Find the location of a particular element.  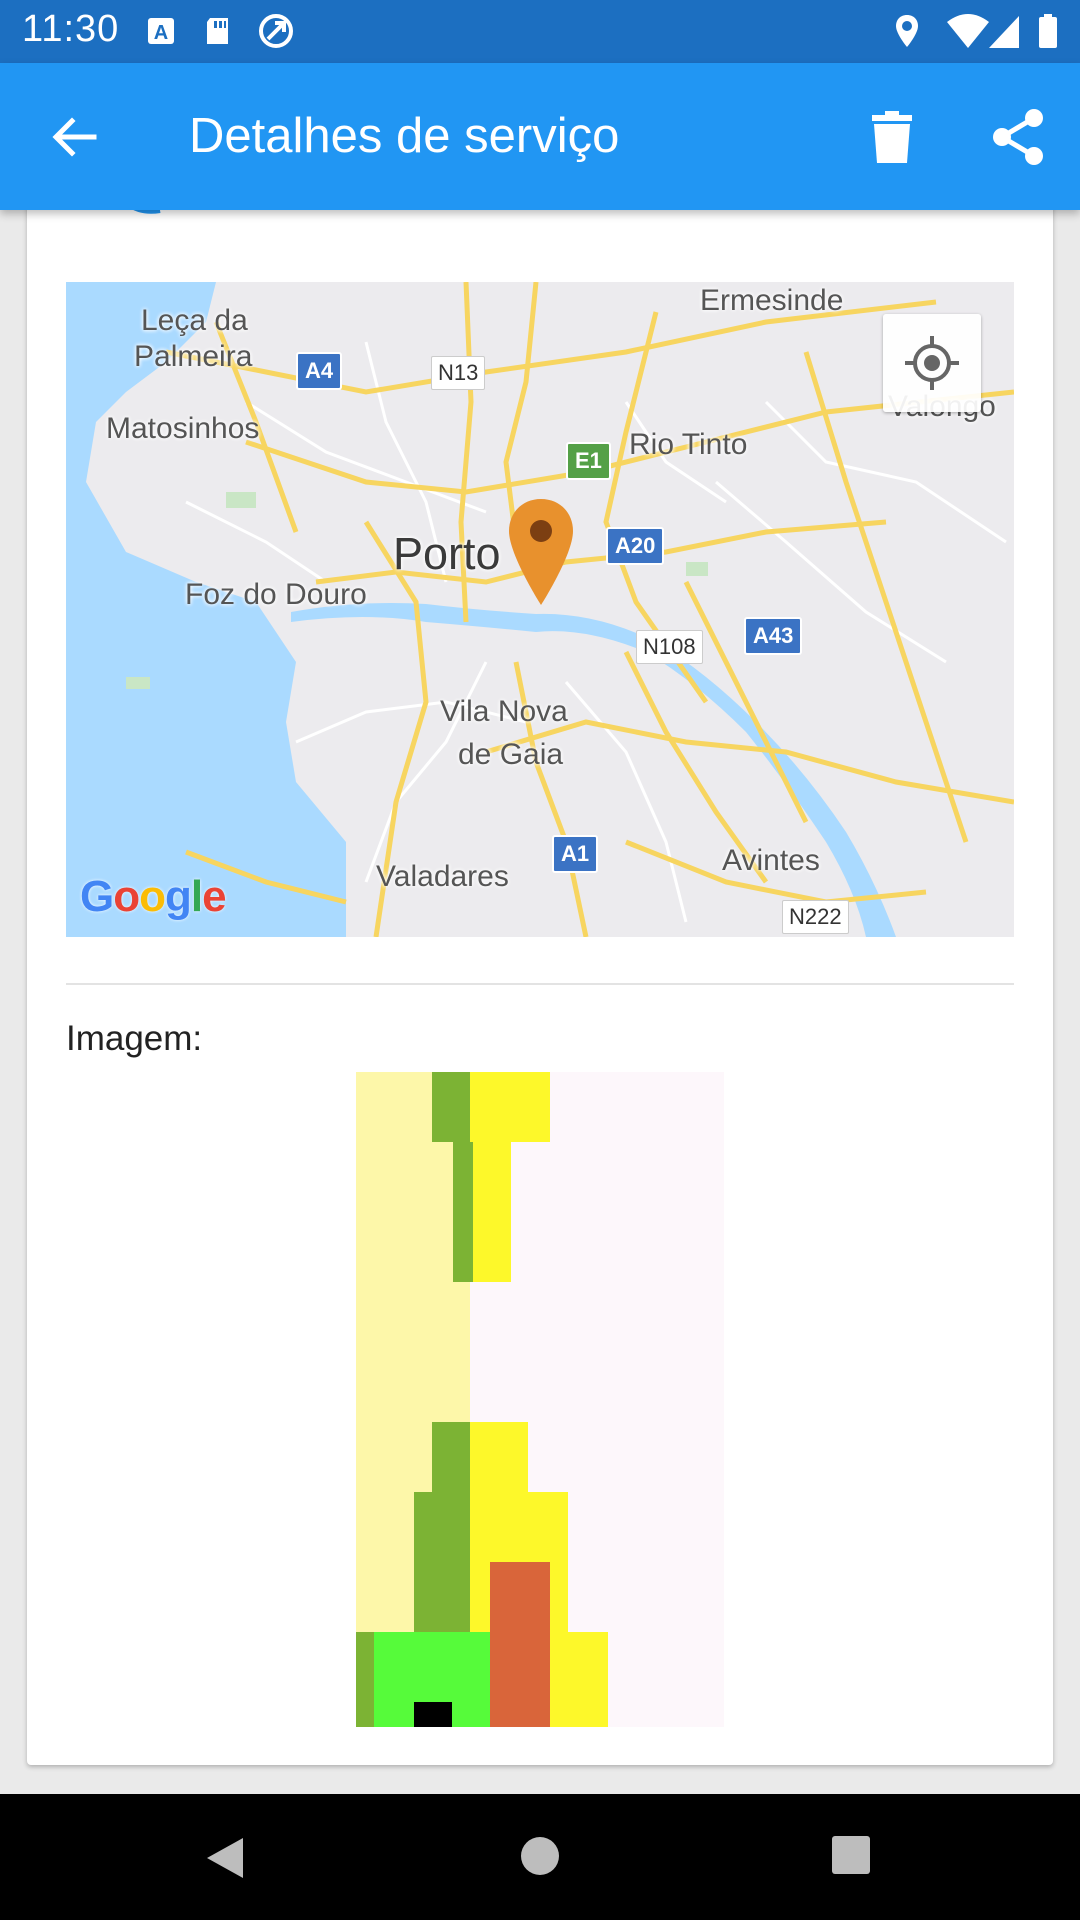

back-triangle-icon is located at coordinates (225, 1858).